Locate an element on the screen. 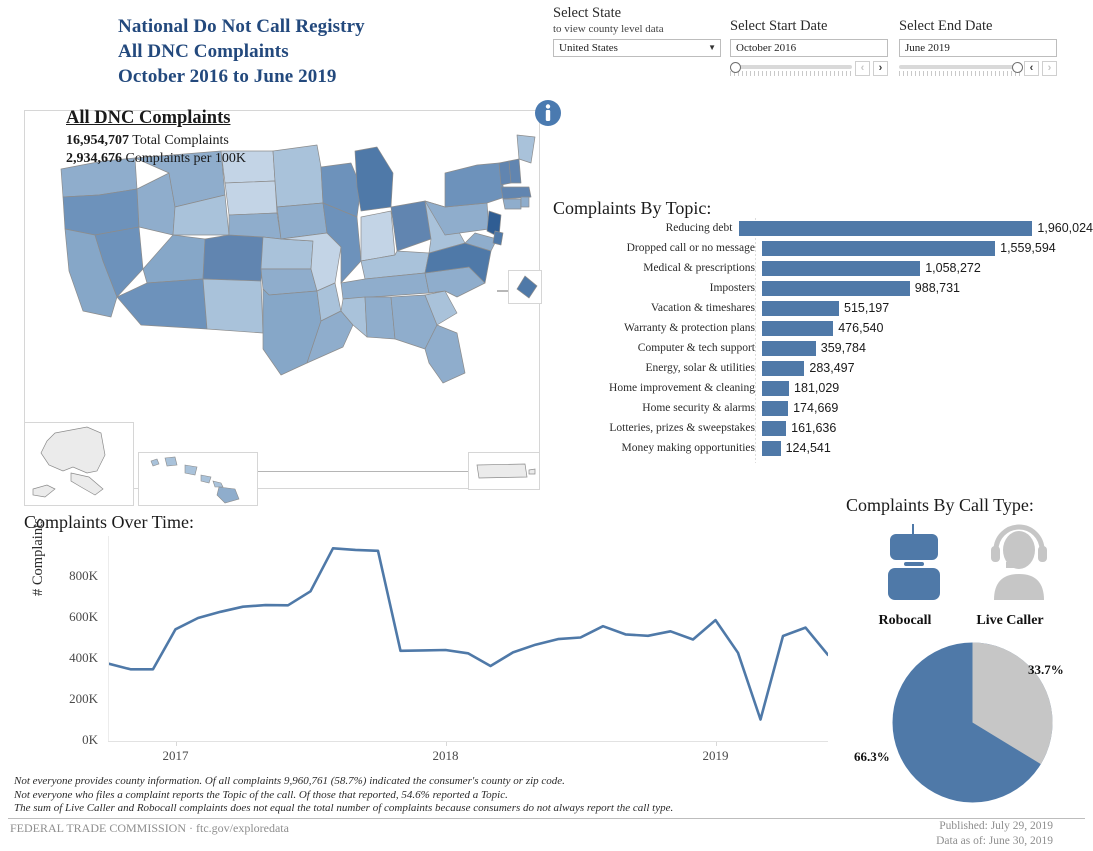 The image size is (1093, 851). select-start-date-control: Select Start Date October 2016 ‹ › is located at coordinates (809, 47).